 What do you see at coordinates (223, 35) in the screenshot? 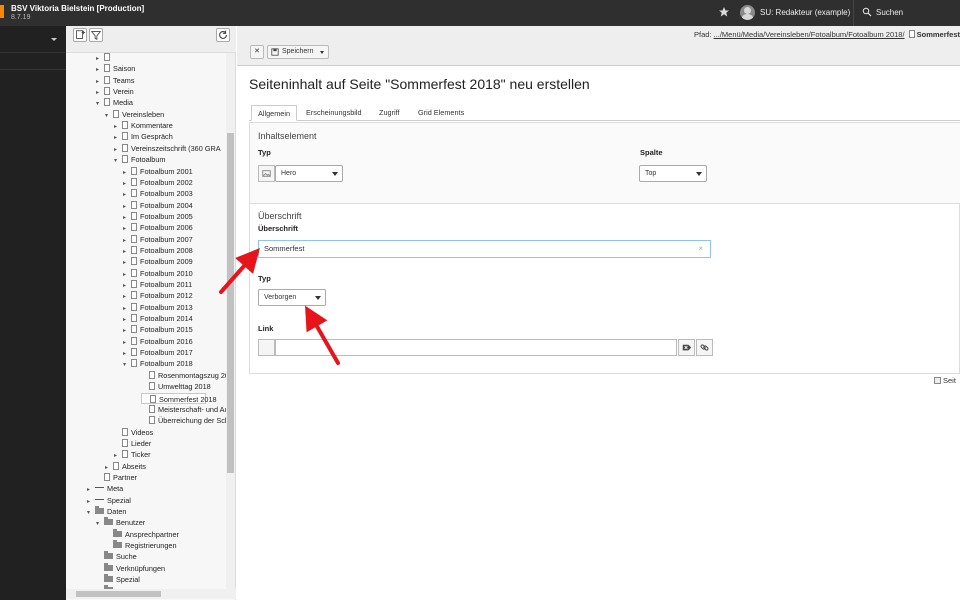
I see `refresh-tree-button` at bounding box center [223, 35].